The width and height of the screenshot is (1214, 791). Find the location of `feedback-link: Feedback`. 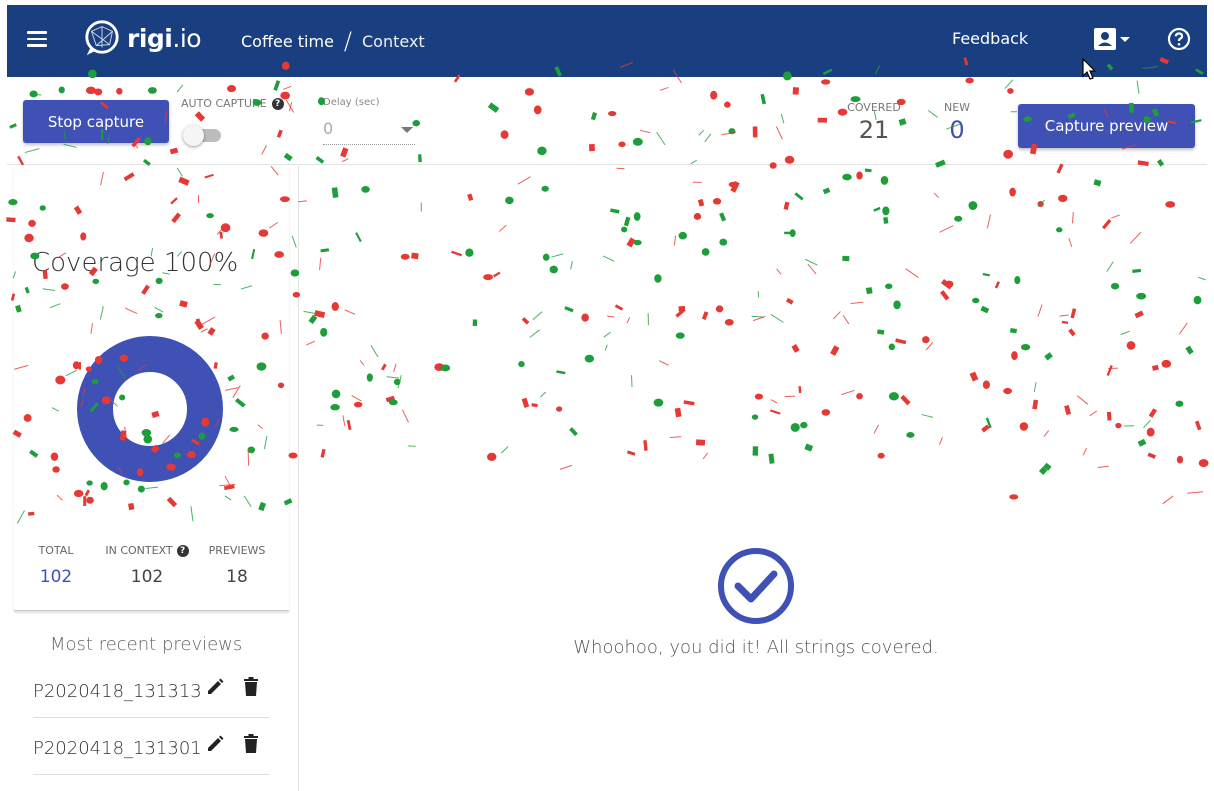

feedback-link: Feedback is located at coordinates (990, 38).